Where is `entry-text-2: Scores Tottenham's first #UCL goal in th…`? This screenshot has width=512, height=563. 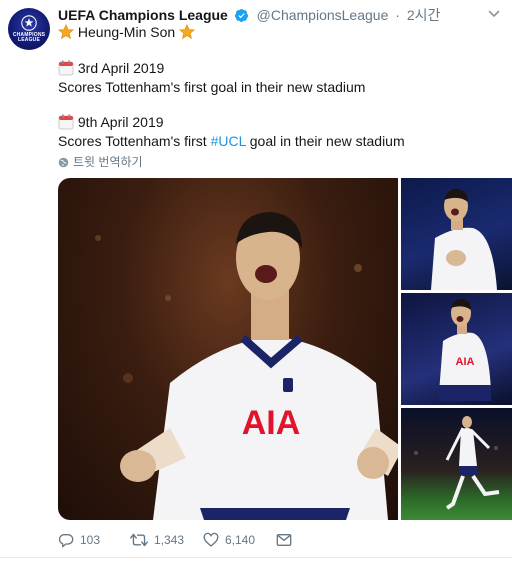 entry-text-2: Scores Tottenham's first #UCL goal in th… is located at coordinates (231, 141).